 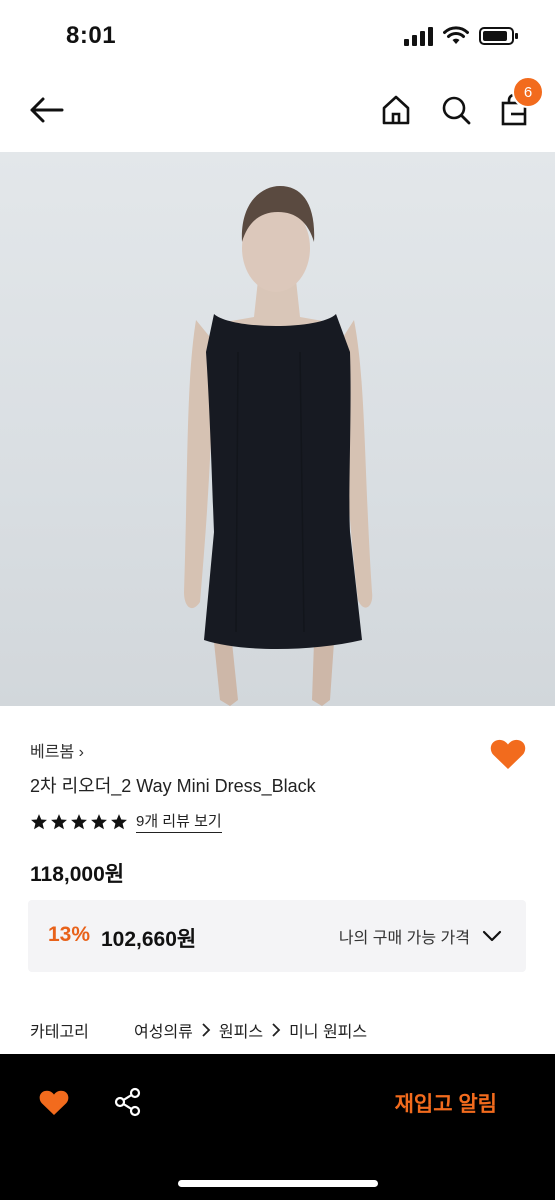 What do you see at coordinates (277, 112) in the screenshot?
I see `nav-bar` at bounding box center [277, 112].